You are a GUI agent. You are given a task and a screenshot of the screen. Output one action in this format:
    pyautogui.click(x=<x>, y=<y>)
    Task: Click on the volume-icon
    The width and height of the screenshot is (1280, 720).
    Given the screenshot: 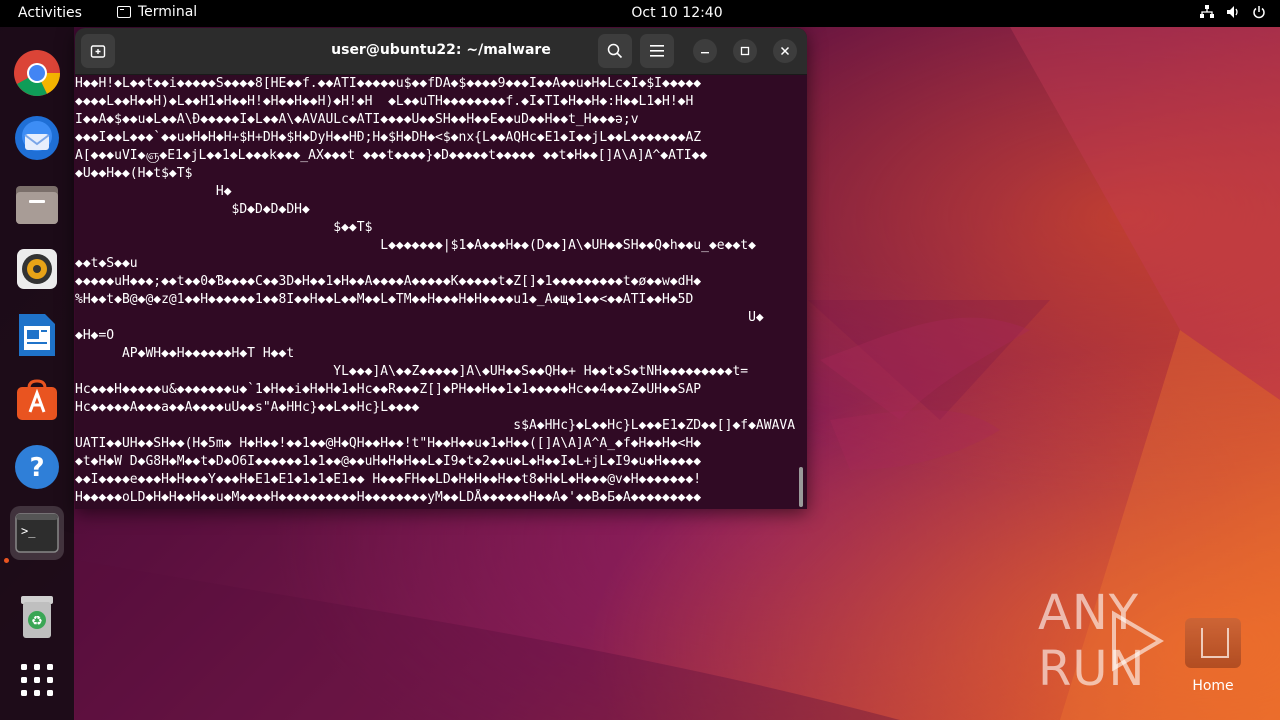 What is the action you would take?
    pyautogui.click(x=1233, y=12)
    